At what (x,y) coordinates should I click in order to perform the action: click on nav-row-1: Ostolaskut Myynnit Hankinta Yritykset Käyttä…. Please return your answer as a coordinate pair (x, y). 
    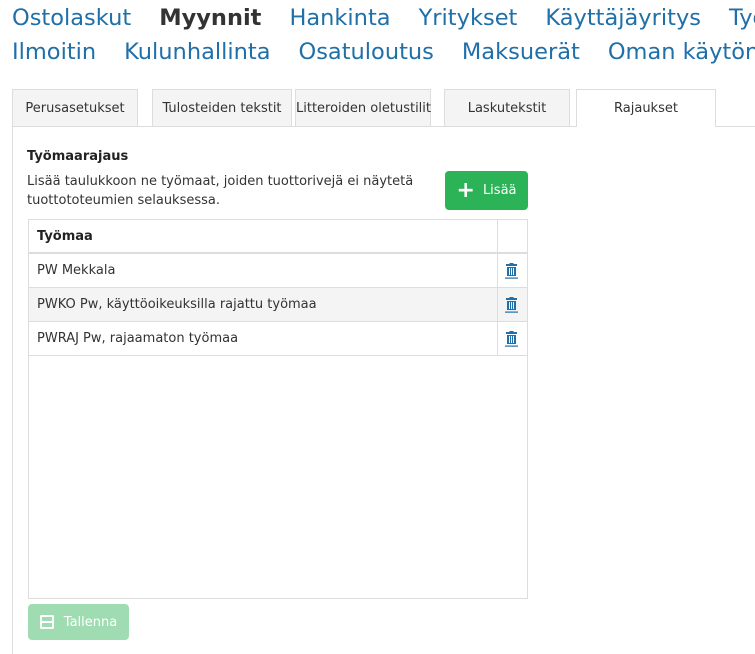
    Looking at the image, I should click on (383, 18).